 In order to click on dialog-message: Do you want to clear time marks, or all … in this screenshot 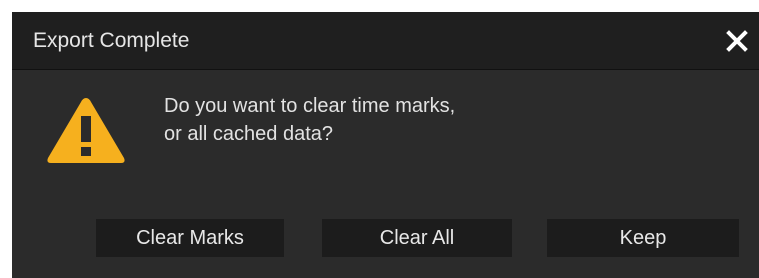, I will do `click(310, 120)`.